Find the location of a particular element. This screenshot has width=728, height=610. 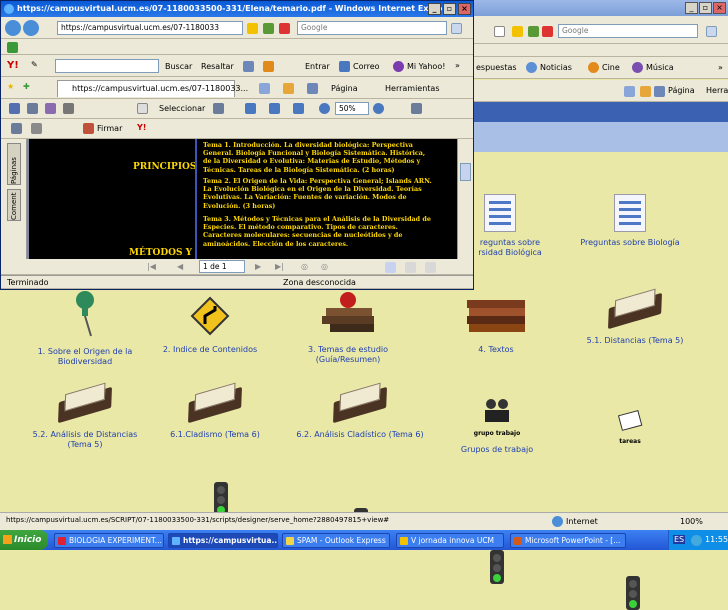

save-icon is located at coordinates (14, 108).